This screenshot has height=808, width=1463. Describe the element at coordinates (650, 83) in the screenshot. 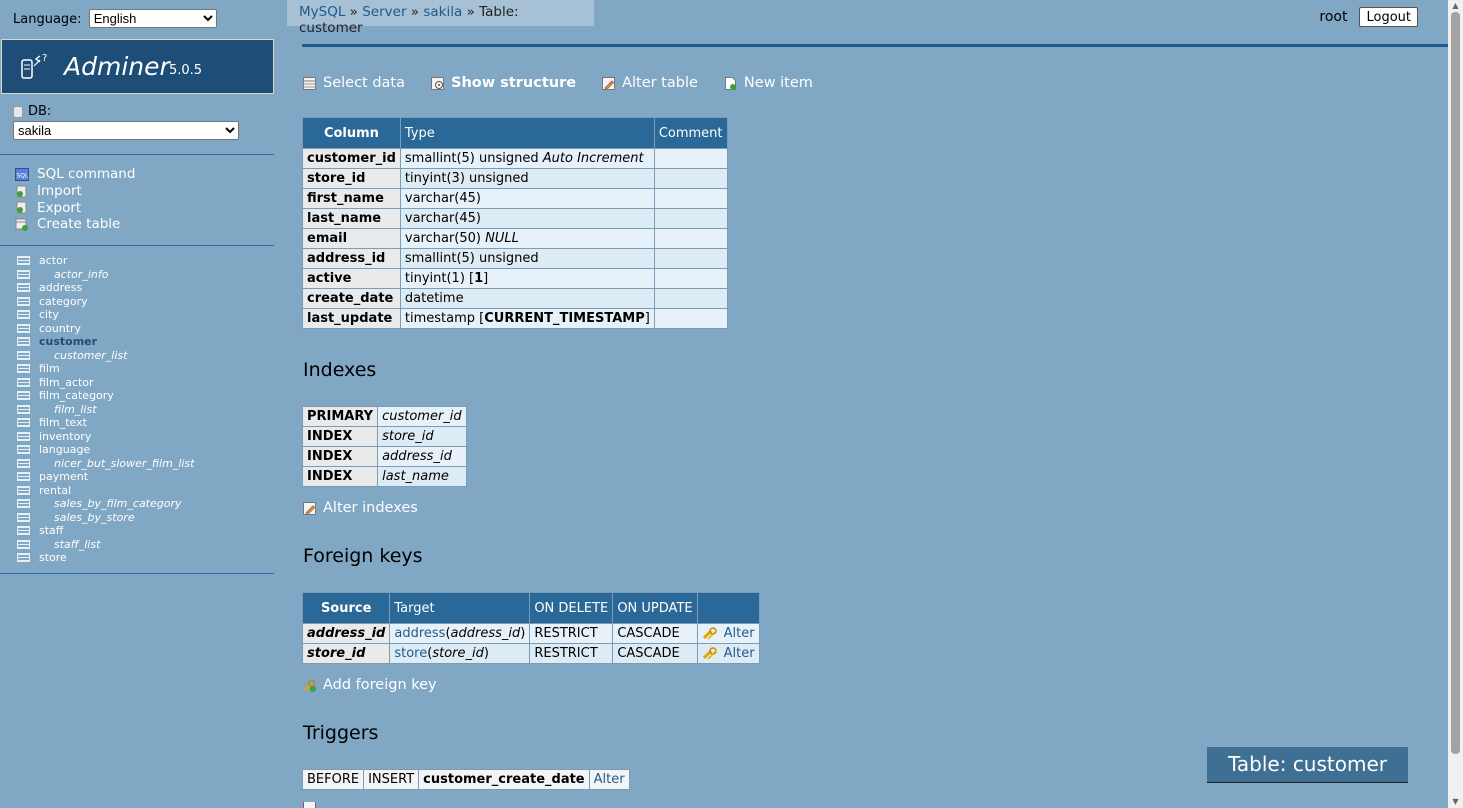

I see `alter-table-link: Alter table` at that location.